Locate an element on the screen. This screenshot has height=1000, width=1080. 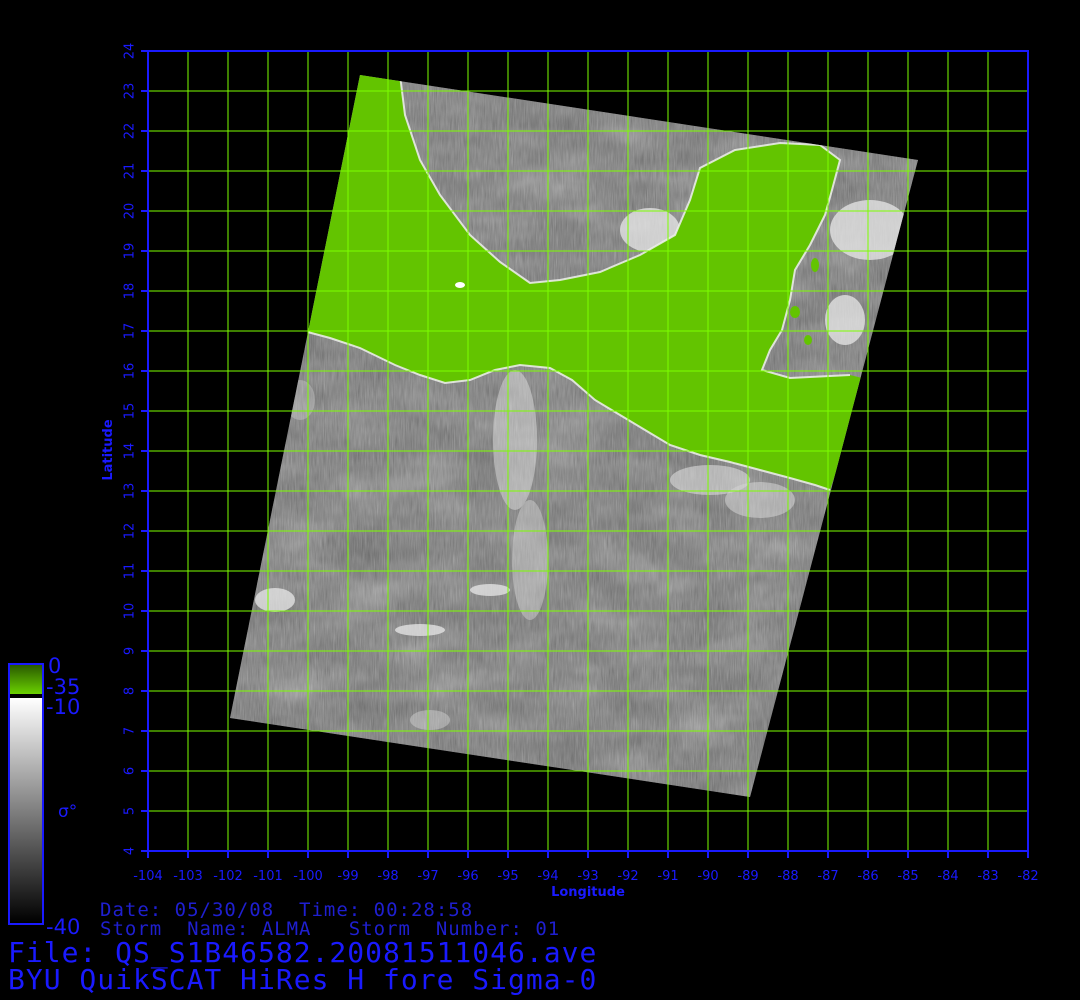
x-tick-label: -89 is located at coordinates (747, 876).